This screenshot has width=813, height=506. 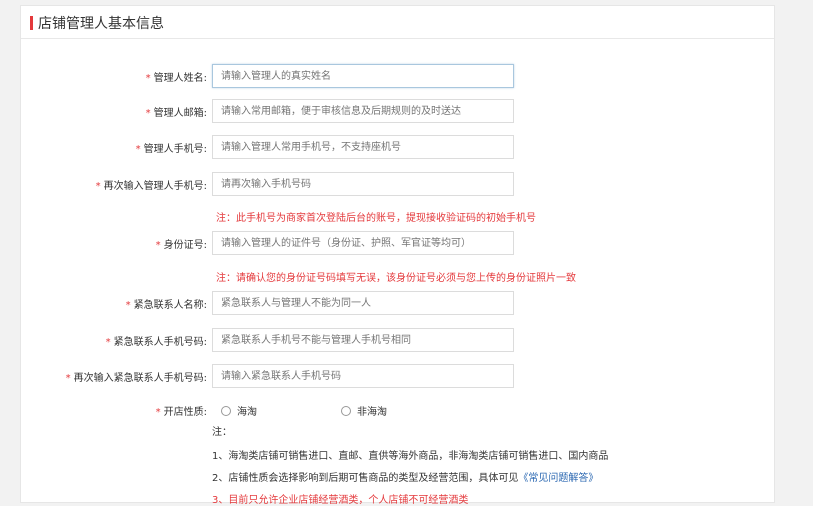 What do you see at coordinates (31, 23) in the screenshot?
I see `title-accent-bar` at bounding box center [31, 23].